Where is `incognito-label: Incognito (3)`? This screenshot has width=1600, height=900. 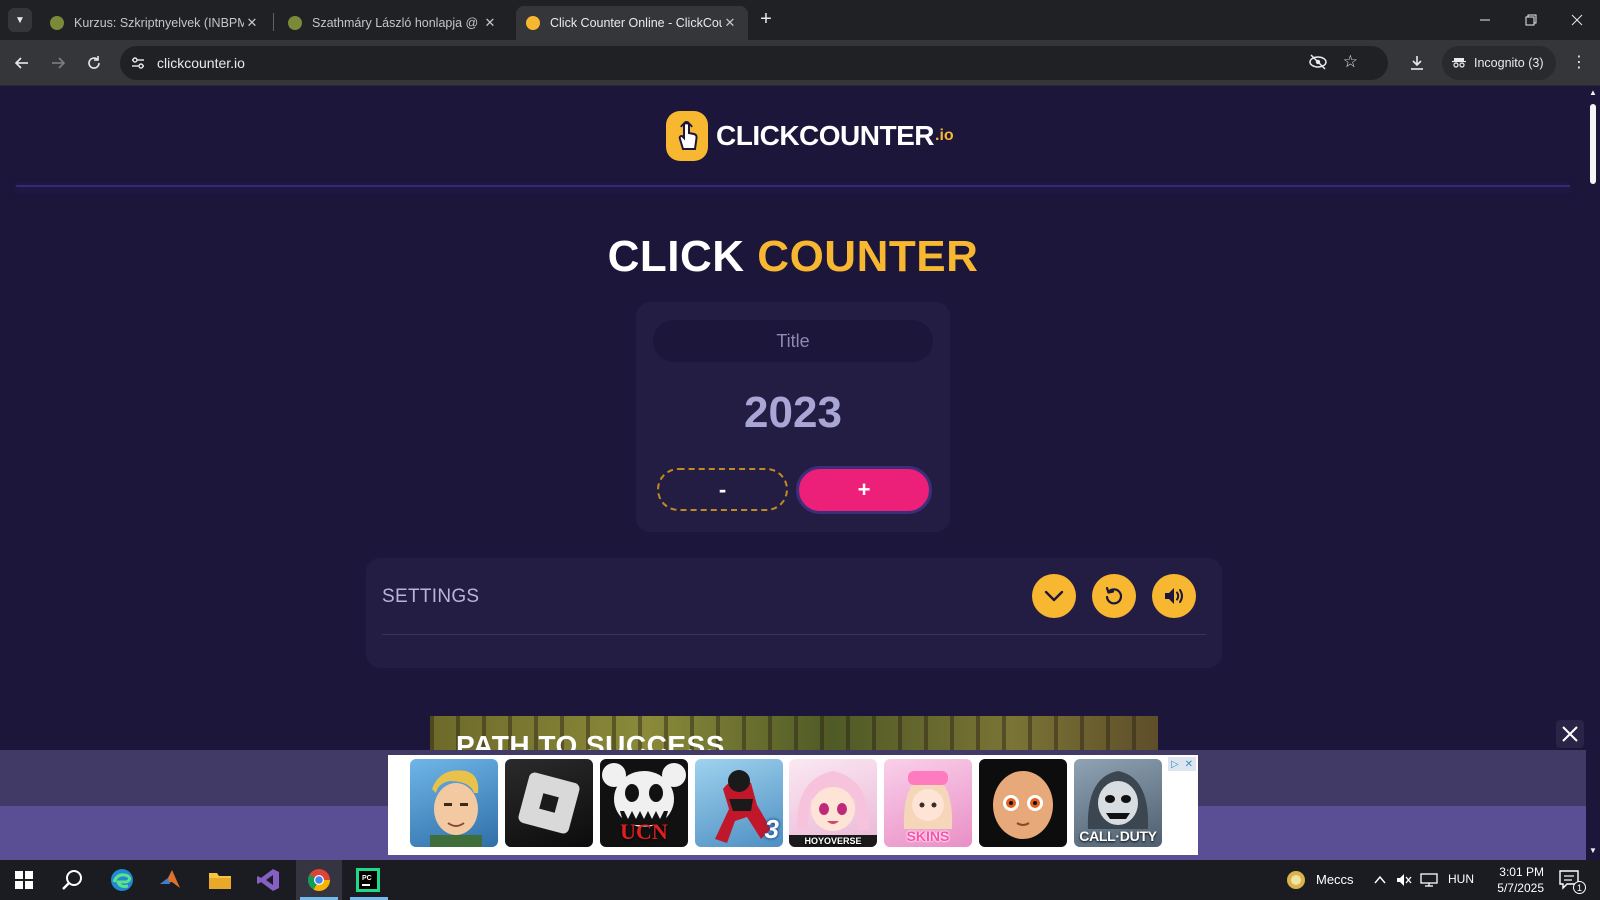
incognito-label: Incognito (3) is located at coordinates (1509, 63).